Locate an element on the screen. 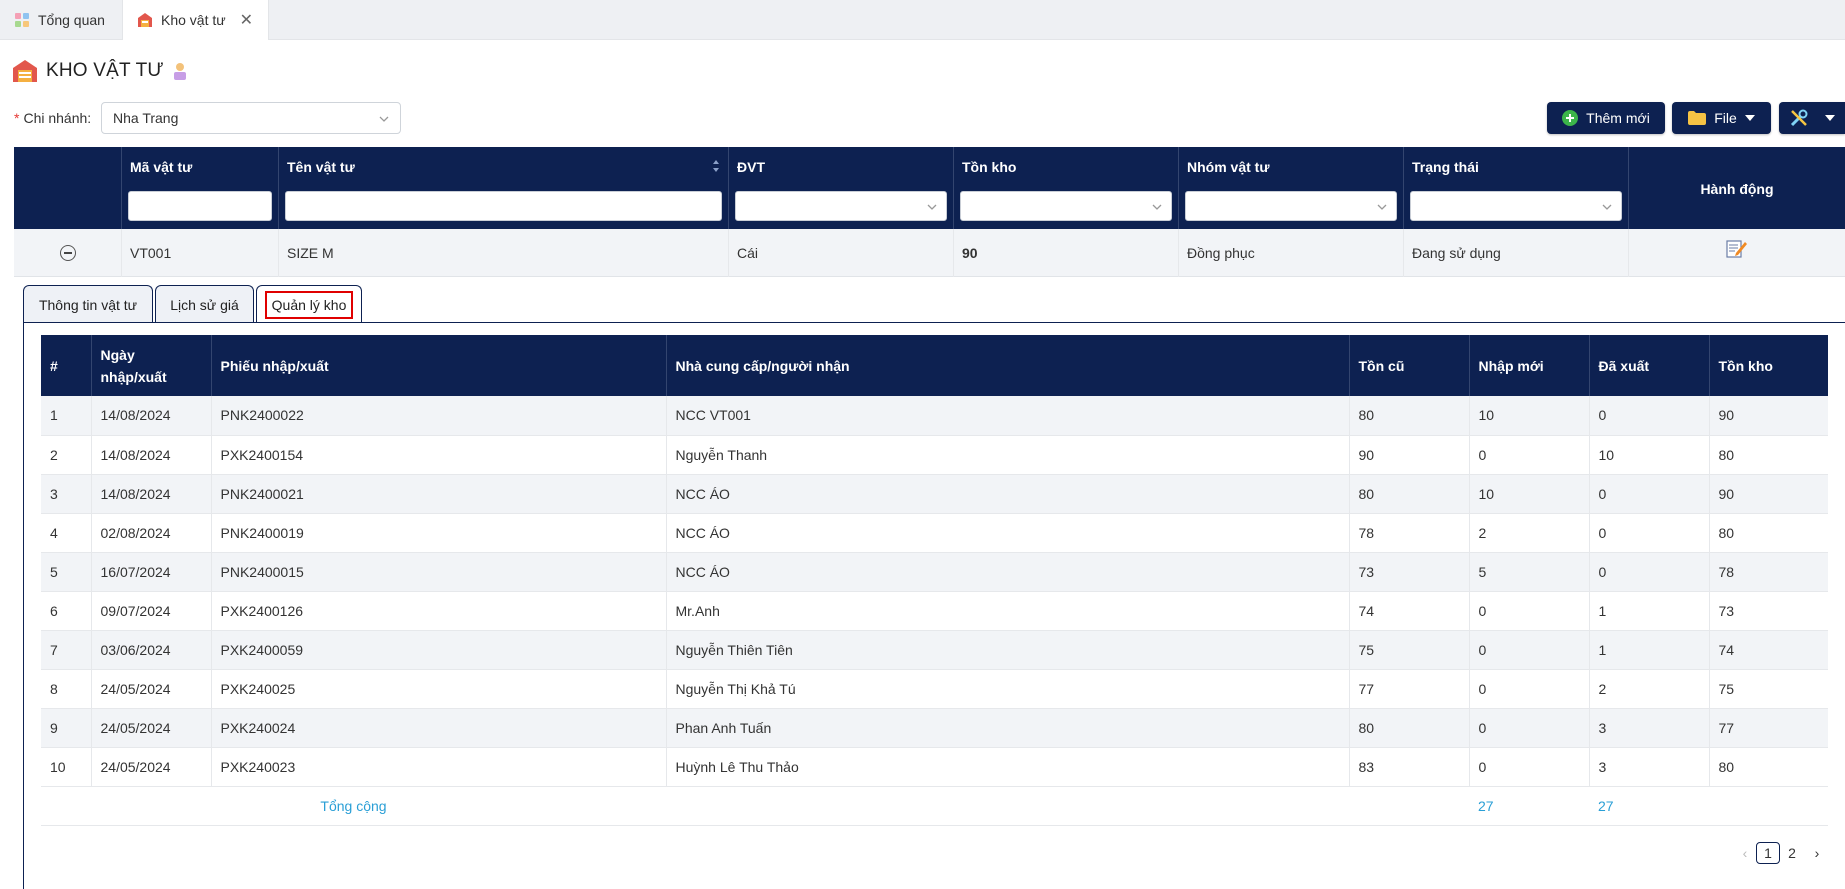 The width and height of the screenshot is (1845, 889). cell-index: 10 is located at coordinates (66, 767).